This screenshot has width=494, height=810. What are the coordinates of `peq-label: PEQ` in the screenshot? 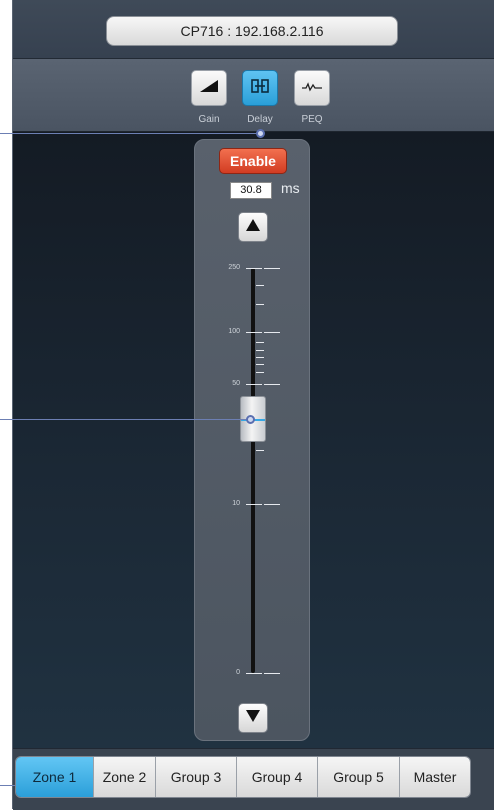 It's located at (312, 119).